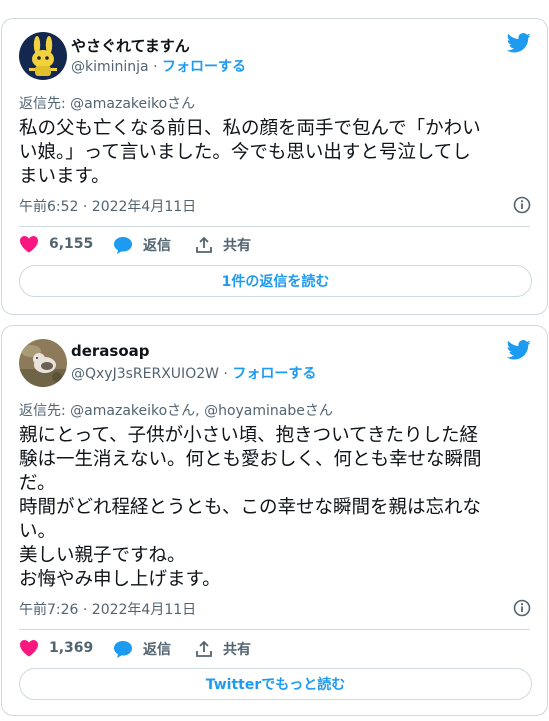  Describe the element at coordinates (250, 128) in the screenshot. I see `tweet-body-line: 私の父も亡くなる前日、私の顔を両手で包んで「かわい` at that location.